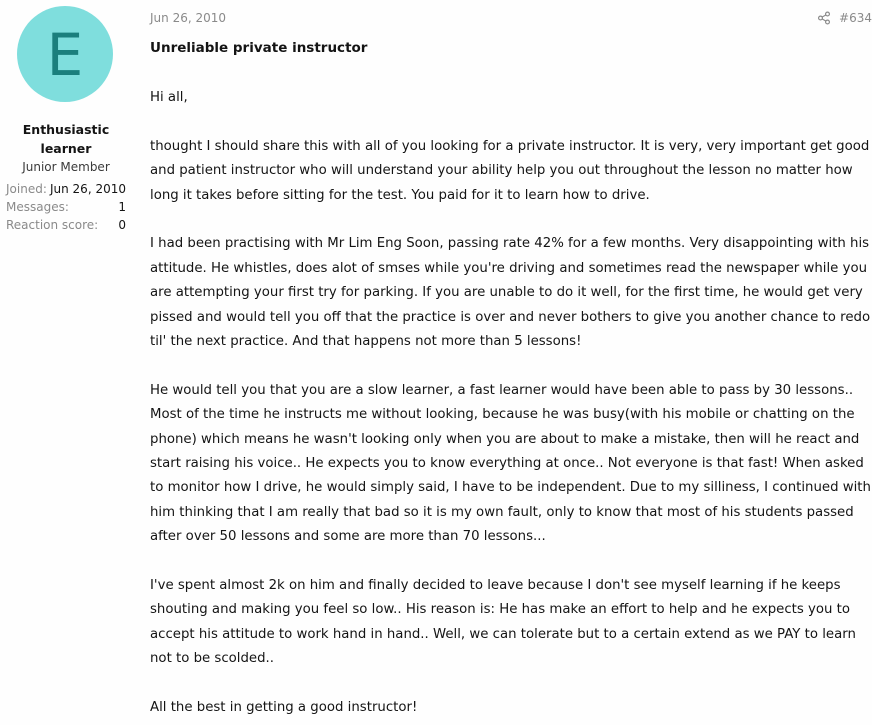 The image size is (872, 725). Describe the element at coordinates (122, 207) in the screenshot. I see `user-stat-value: 1` at that location.